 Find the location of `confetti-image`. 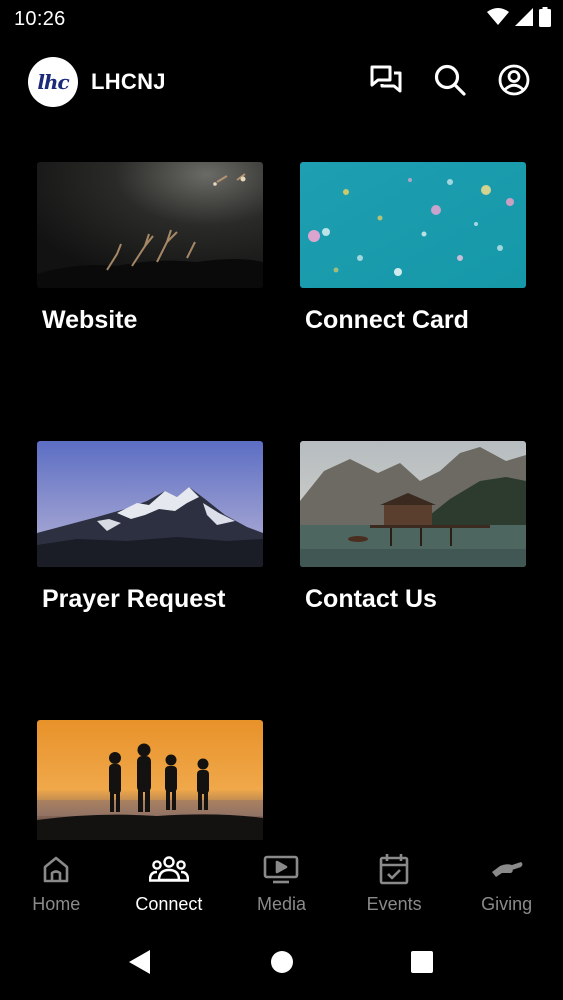

confetti-image is located at coordinates (413, 225).